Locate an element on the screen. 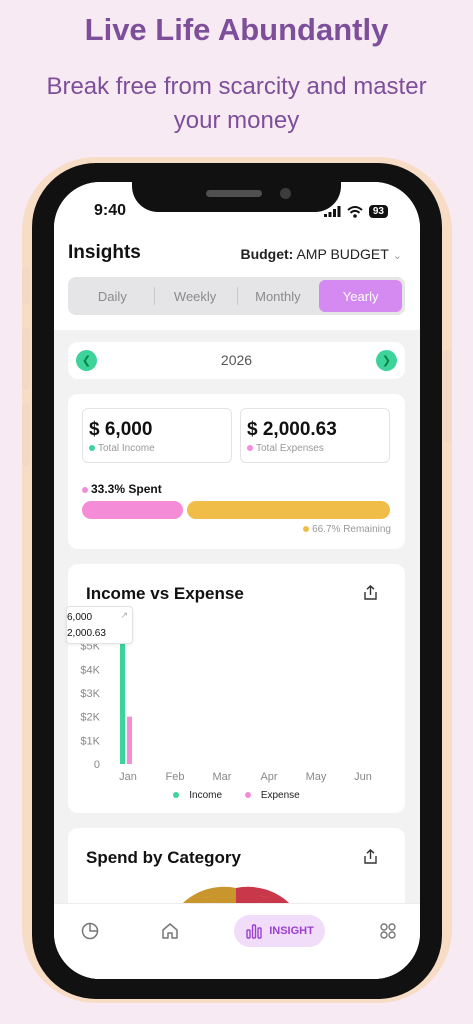 The height and width of the screenshot is (1024, 473). marketing-headline: Live Life Abundantly is located at coordinates (236, 29).